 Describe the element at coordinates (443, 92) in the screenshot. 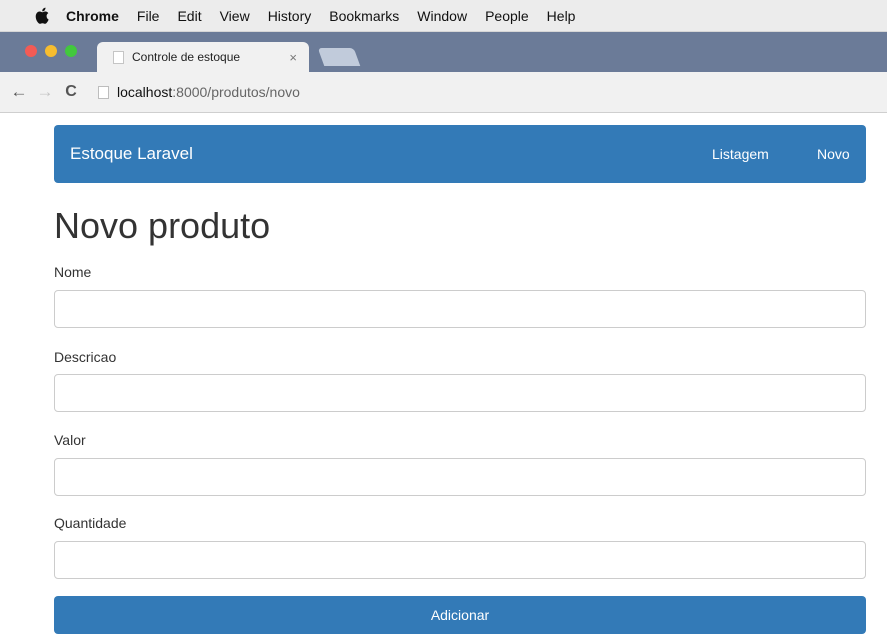

I see `browser-toolbar: ← → C localhost:8000/produtos/novo` at that location.